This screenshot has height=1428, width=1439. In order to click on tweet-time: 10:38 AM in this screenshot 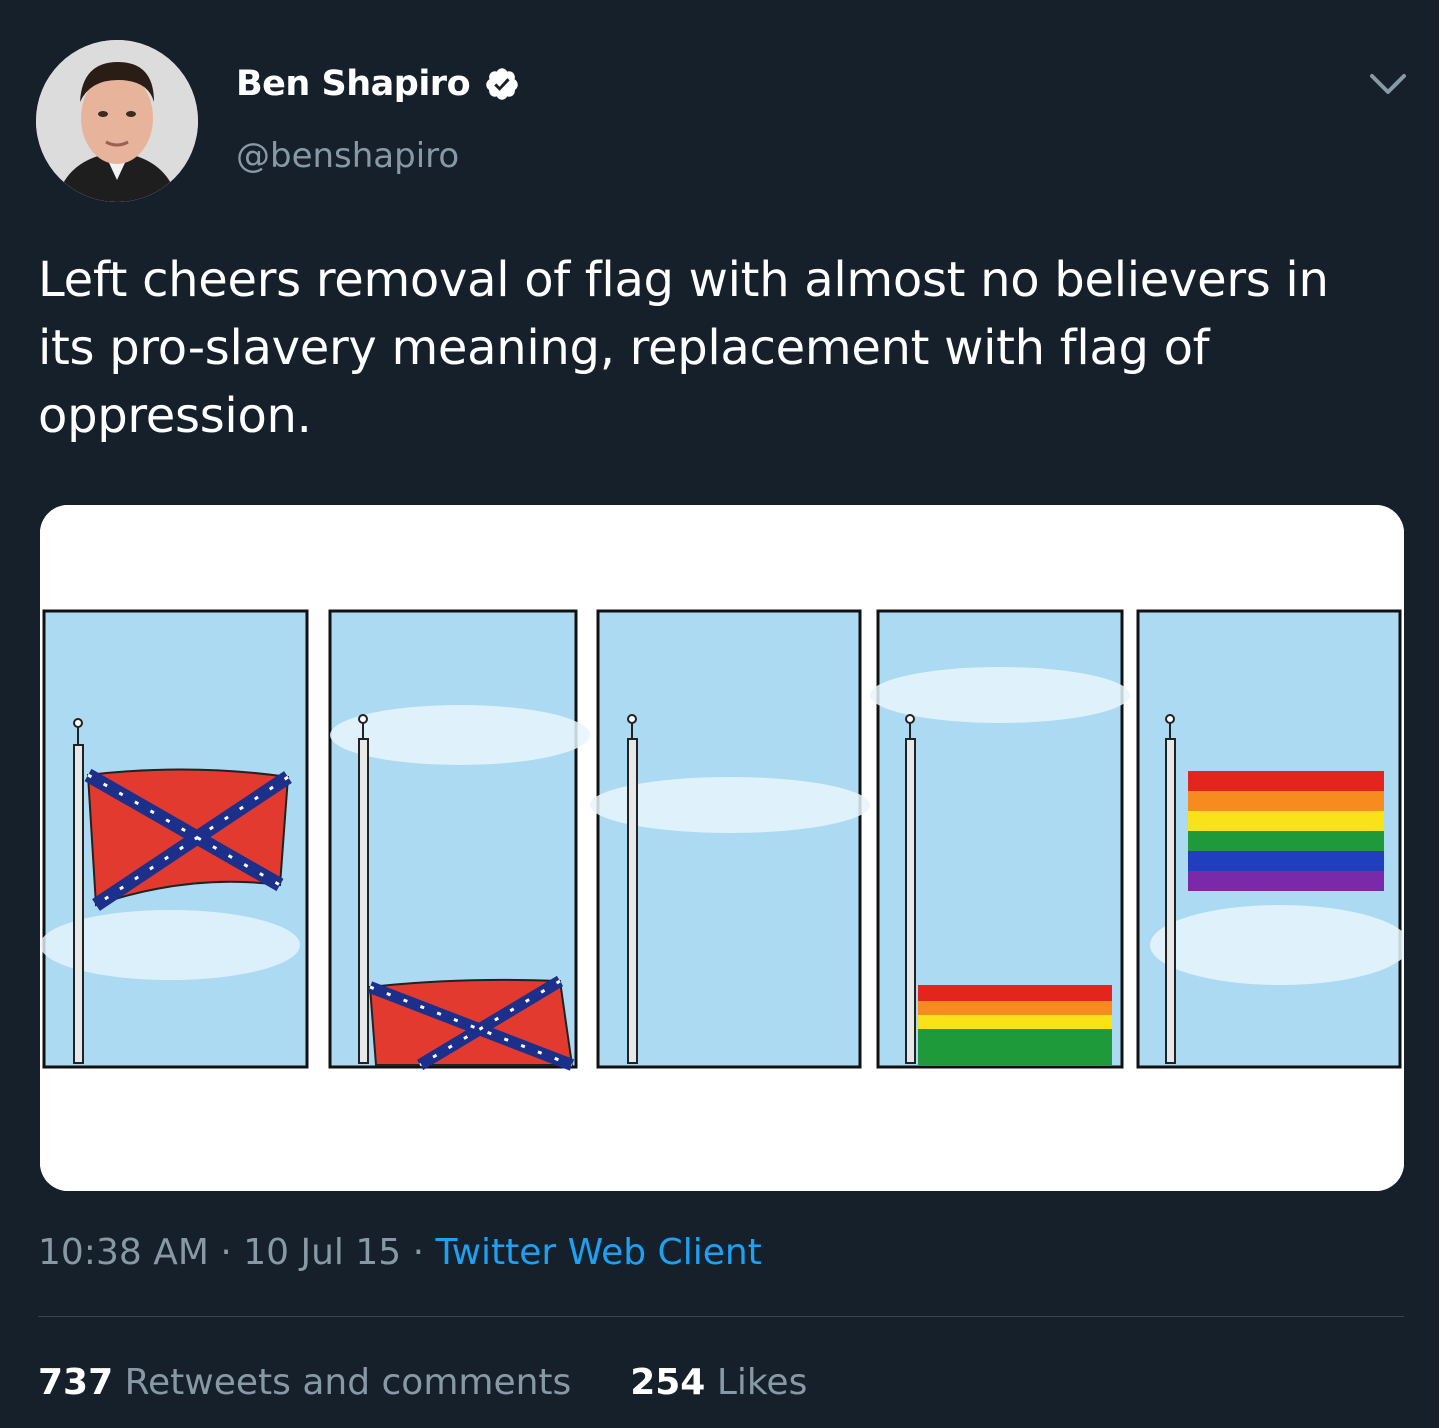, I will do `click(123, 1252)`.